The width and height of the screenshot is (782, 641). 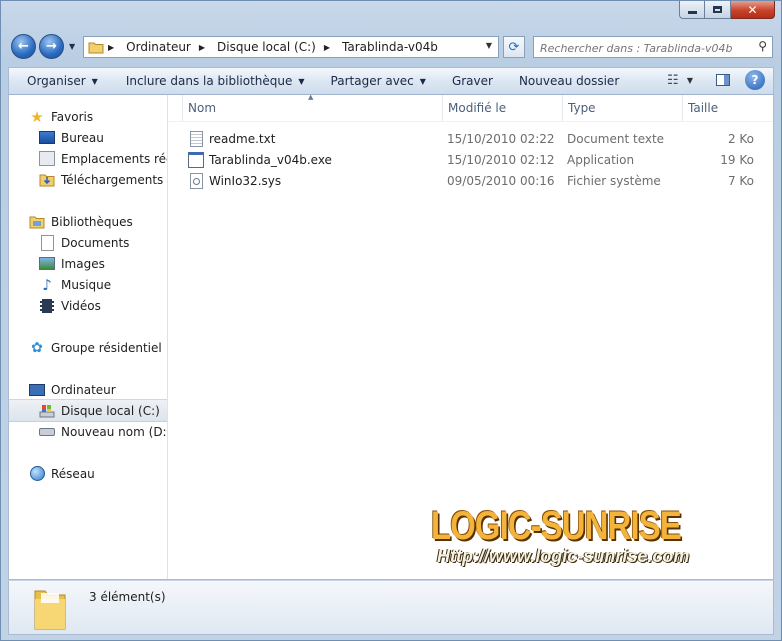 I want to click on preview-pane-icon, so click(x=723, y=80).